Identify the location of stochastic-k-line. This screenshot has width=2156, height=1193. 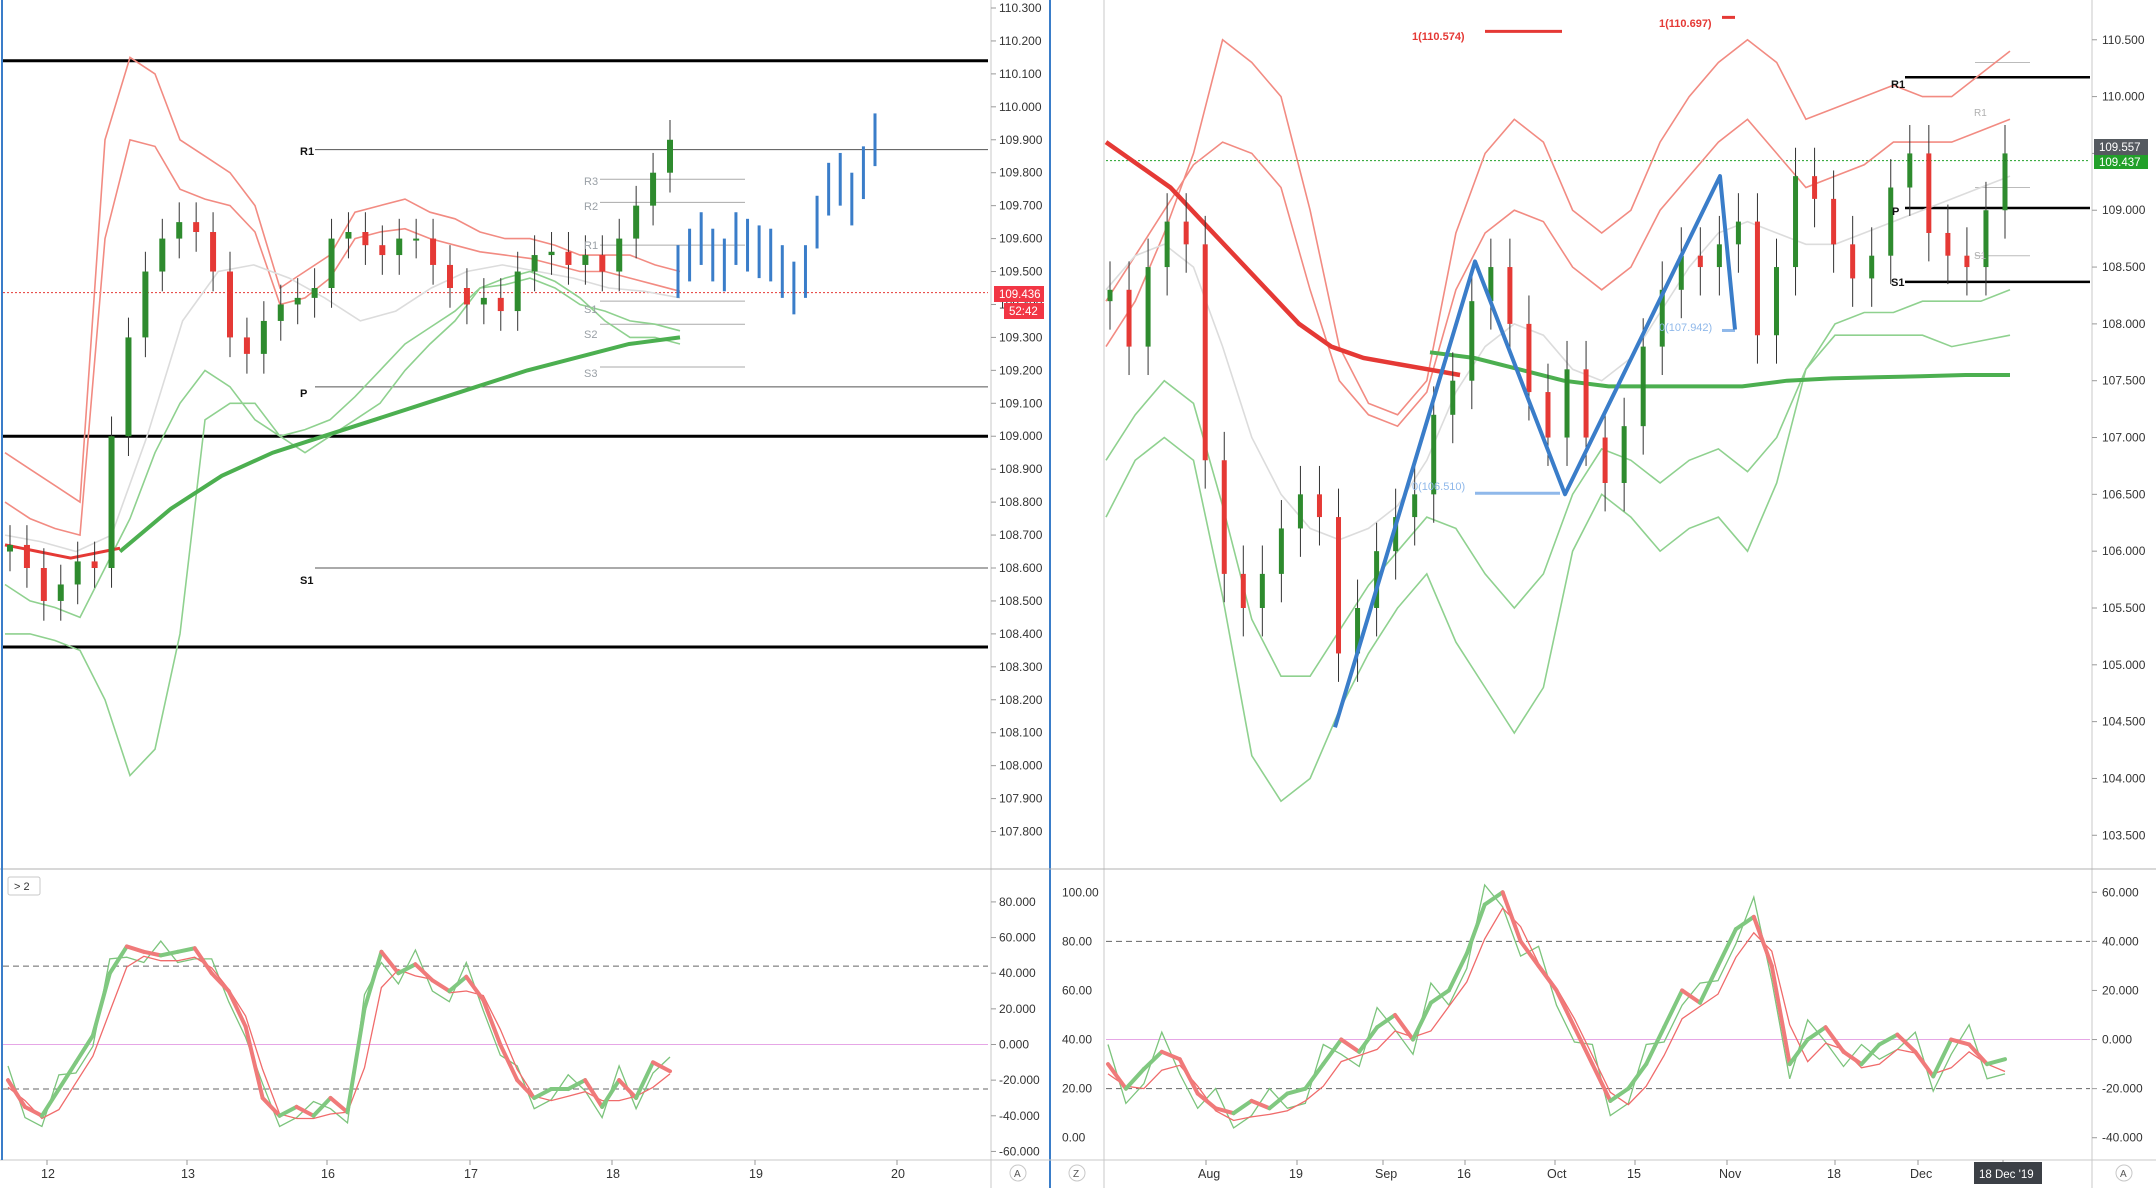
(1556, 1006).